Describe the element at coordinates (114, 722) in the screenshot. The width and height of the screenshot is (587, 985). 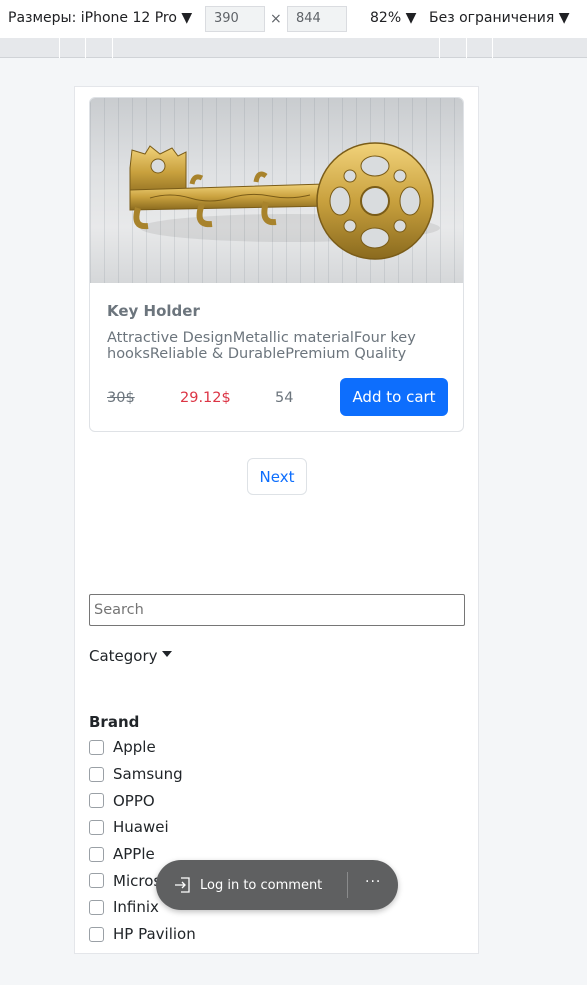
I see `brand-heading: Brand` at that location.